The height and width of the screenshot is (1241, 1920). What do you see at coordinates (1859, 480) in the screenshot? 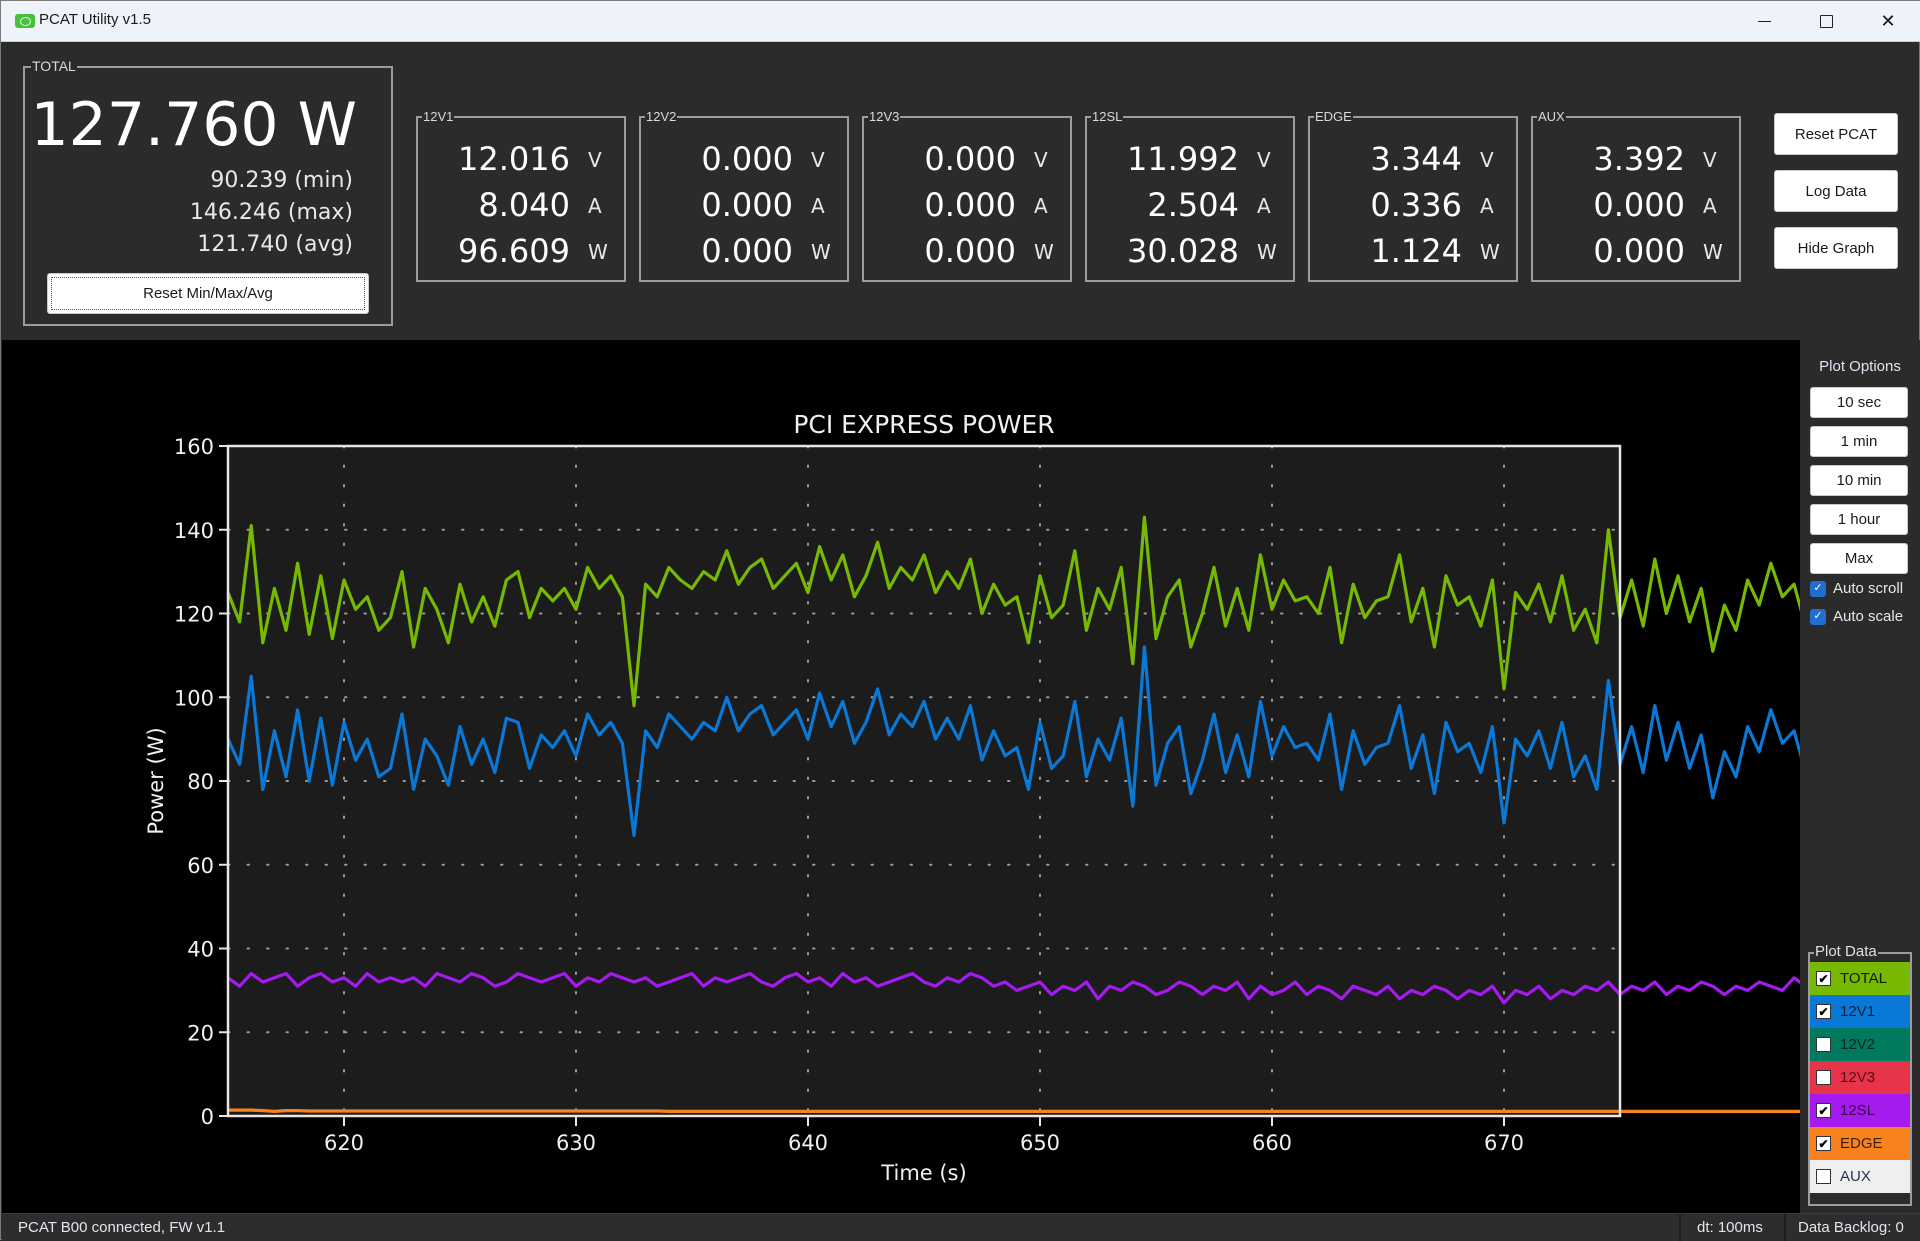
I see `range-button-10-min: 10 min` at bounding box center [1859, 480].